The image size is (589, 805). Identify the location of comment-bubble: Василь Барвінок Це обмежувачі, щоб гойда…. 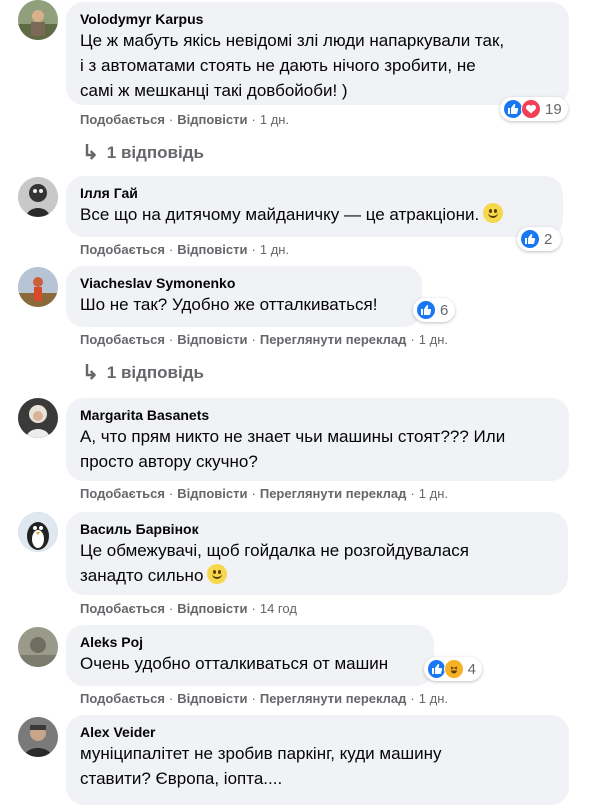
(317, 553).